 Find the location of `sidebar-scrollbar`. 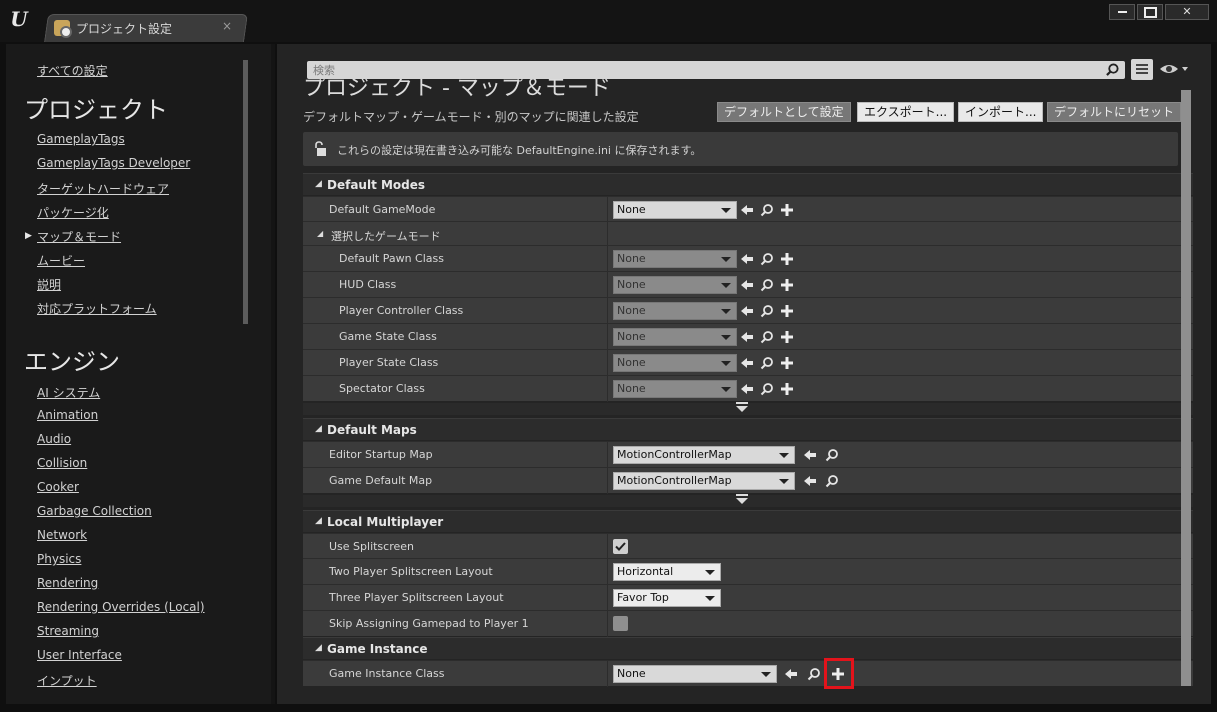

sidebar-scrollbar is located at coordinates (245, 192).